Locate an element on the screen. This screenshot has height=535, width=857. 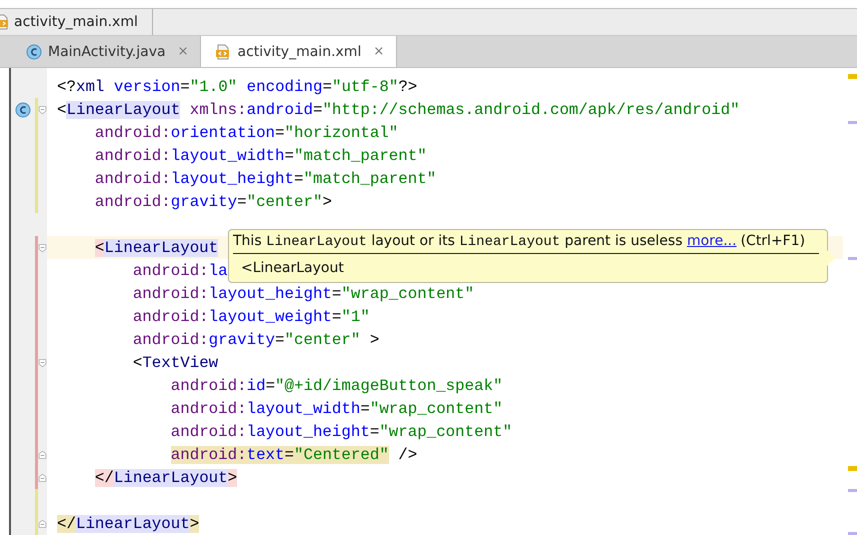
code-line: android:layout_width="match_parent" is located at coordinates (260, 156).